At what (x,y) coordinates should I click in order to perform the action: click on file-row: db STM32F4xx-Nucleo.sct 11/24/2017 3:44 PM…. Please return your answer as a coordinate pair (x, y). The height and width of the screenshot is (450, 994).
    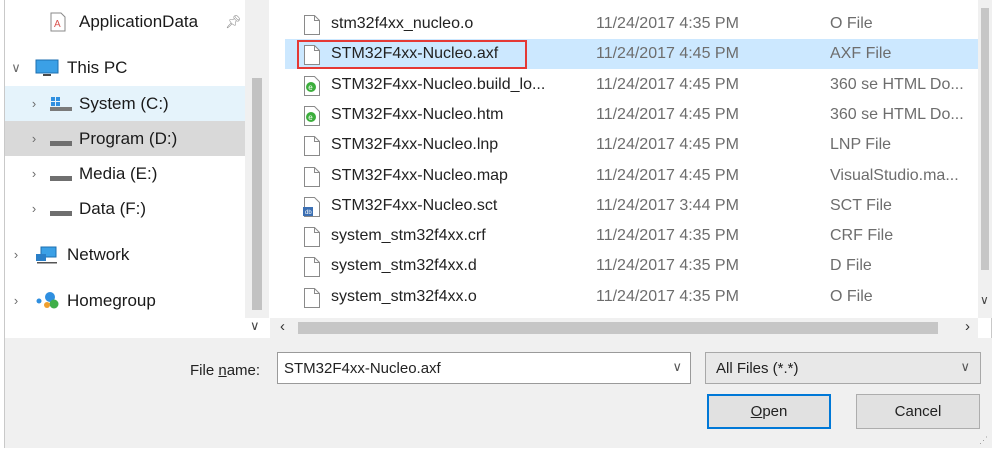
    Looking at the image, I should click on (631, 206).